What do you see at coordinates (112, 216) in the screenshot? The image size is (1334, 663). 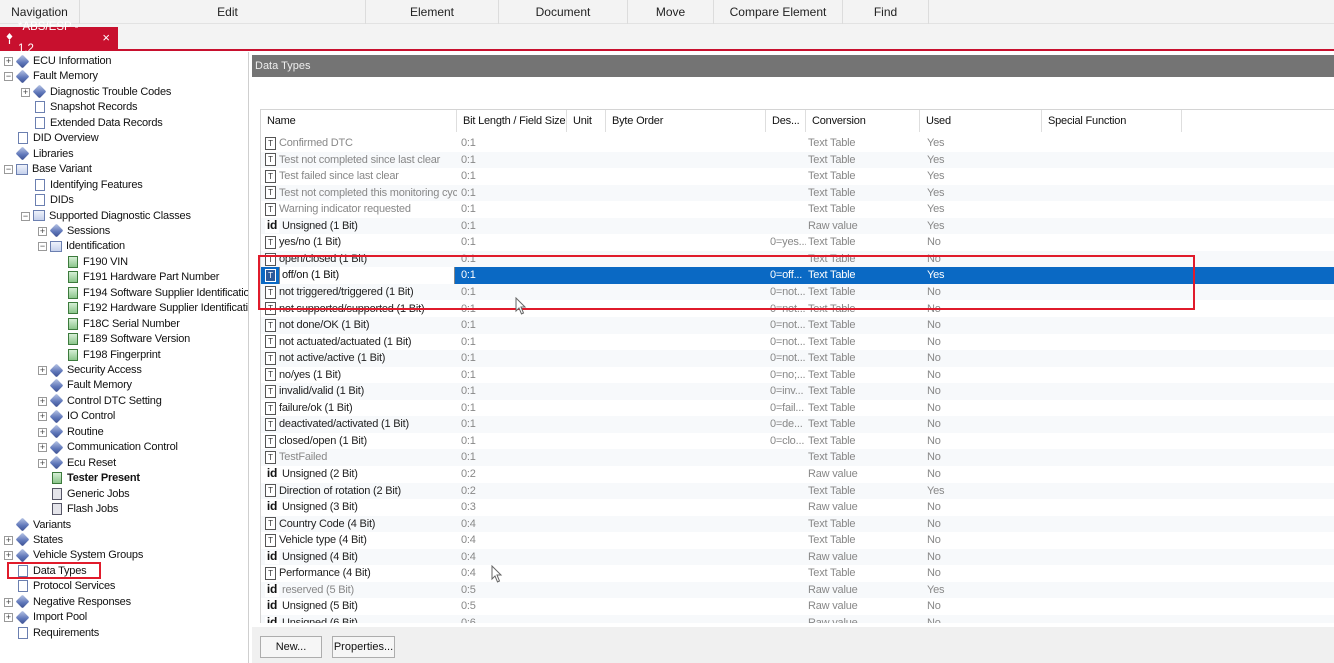 I see `tree-item-supported-diagnostic-classes: Supported Diagnostic Classes` at bounding box center [112, 216].